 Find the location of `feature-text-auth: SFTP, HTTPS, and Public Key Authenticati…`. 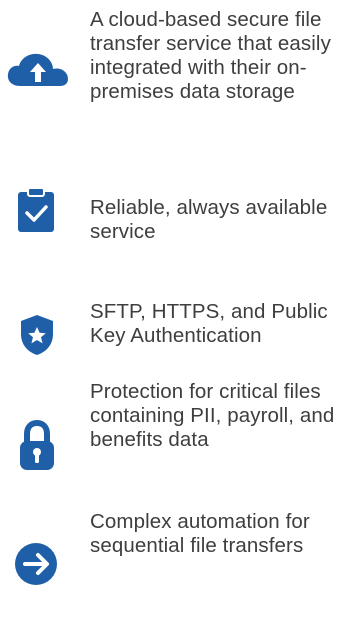

feature-text-auth: SFTP, HTTPS, and Public Key Authenticati… is located at coordinates (209, 323).